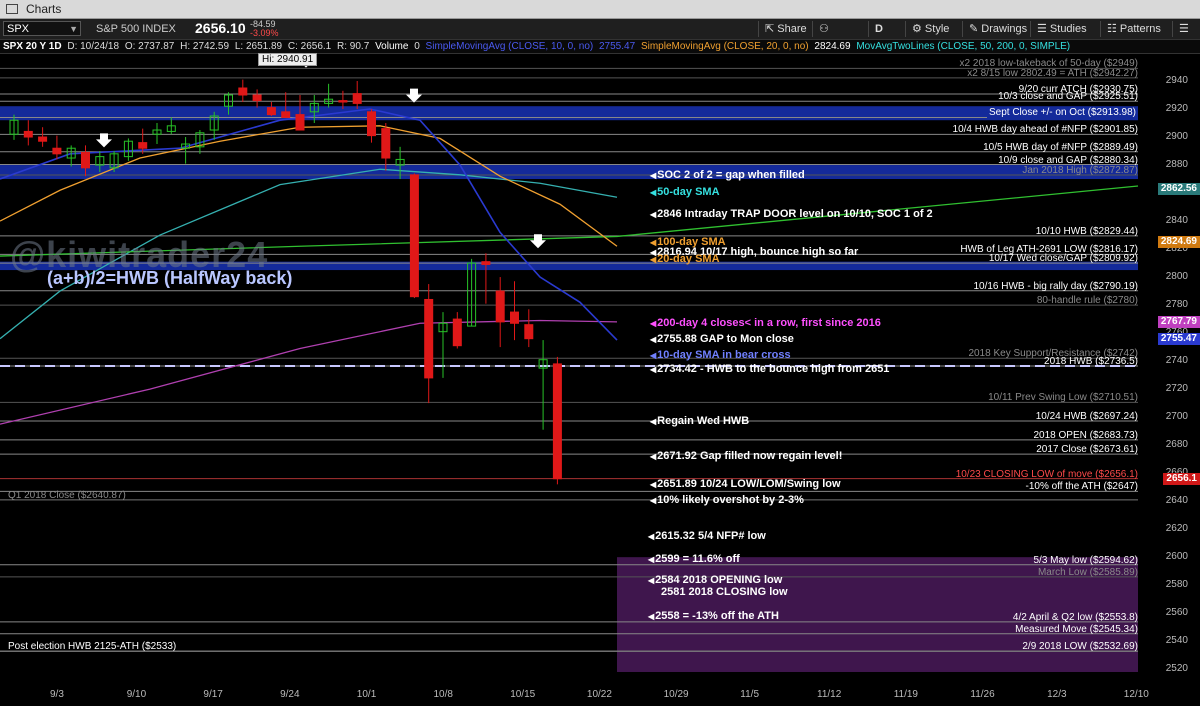  What do you see at coordinates (1176, 613) in the screenshot?
I see `y-axis-label: 2560` at bounding box center [1176, 613].